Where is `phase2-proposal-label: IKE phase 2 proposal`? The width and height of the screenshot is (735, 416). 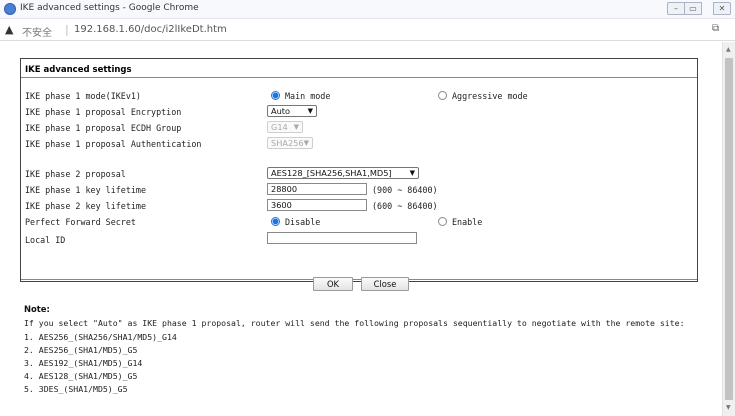
phase2-proposal-label: IKE phase 2 proposal is located at coordinates (75, 174).